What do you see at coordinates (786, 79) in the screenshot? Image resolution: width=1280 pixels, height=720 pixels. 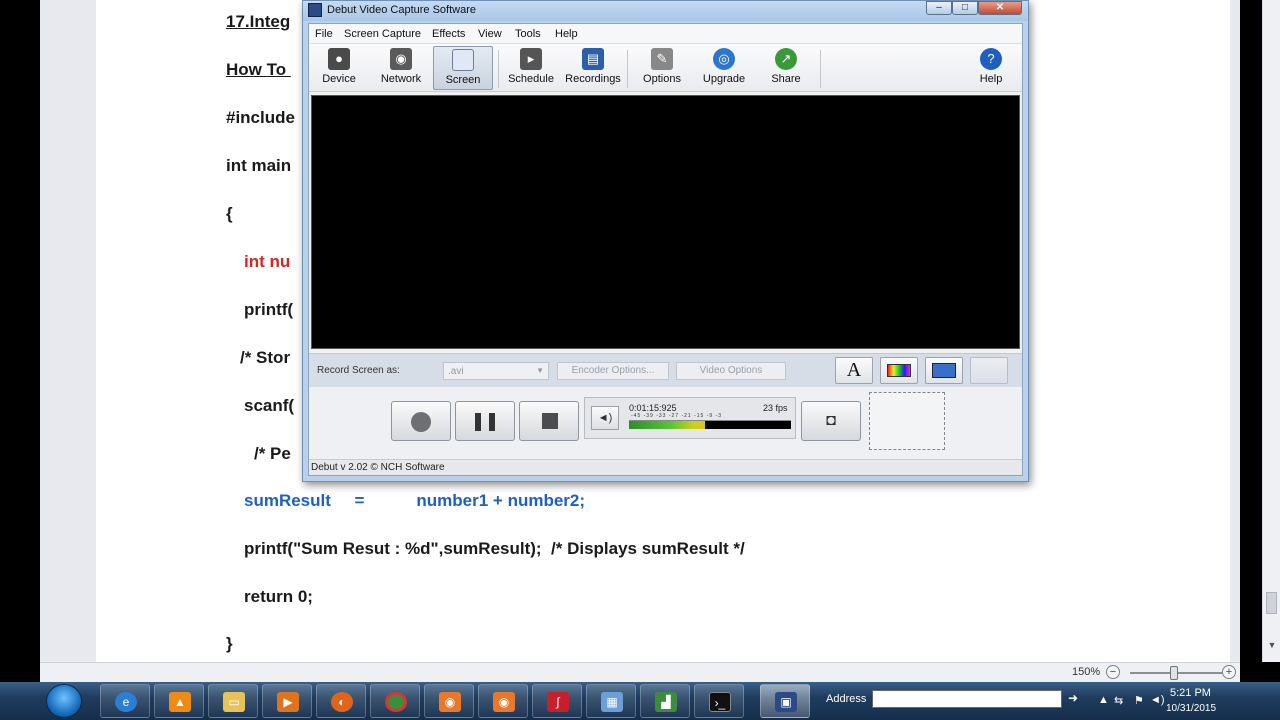 I see `share-label: Share` at bounding box center [786, 79].